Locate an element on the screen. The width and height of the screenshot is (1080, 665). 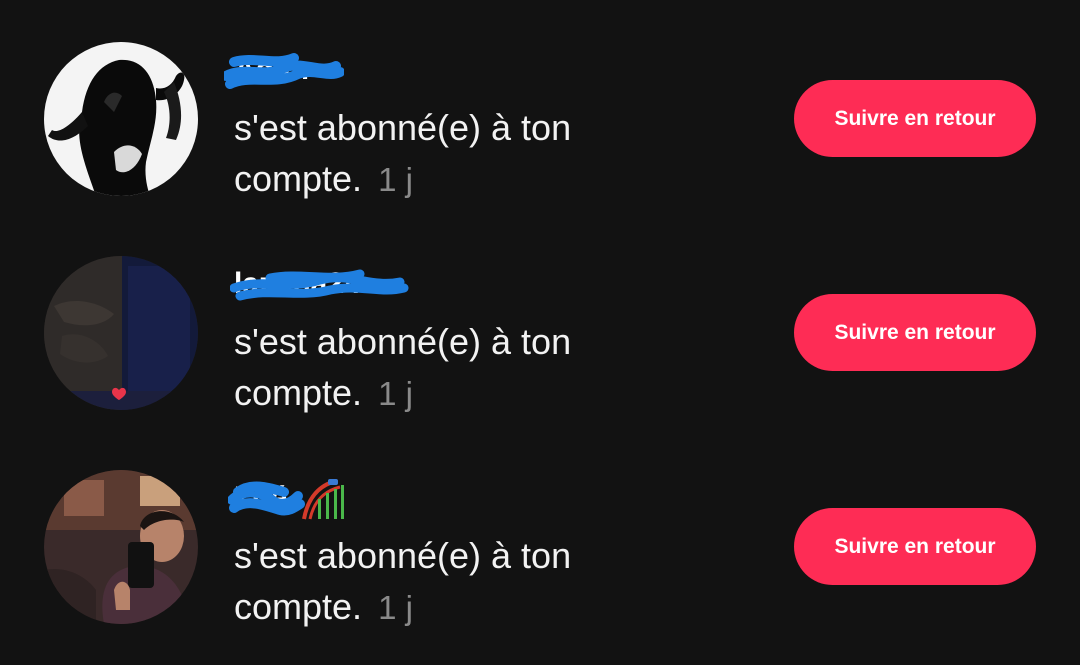
avatar-photo-selfie is located at coordinates (121, 547).